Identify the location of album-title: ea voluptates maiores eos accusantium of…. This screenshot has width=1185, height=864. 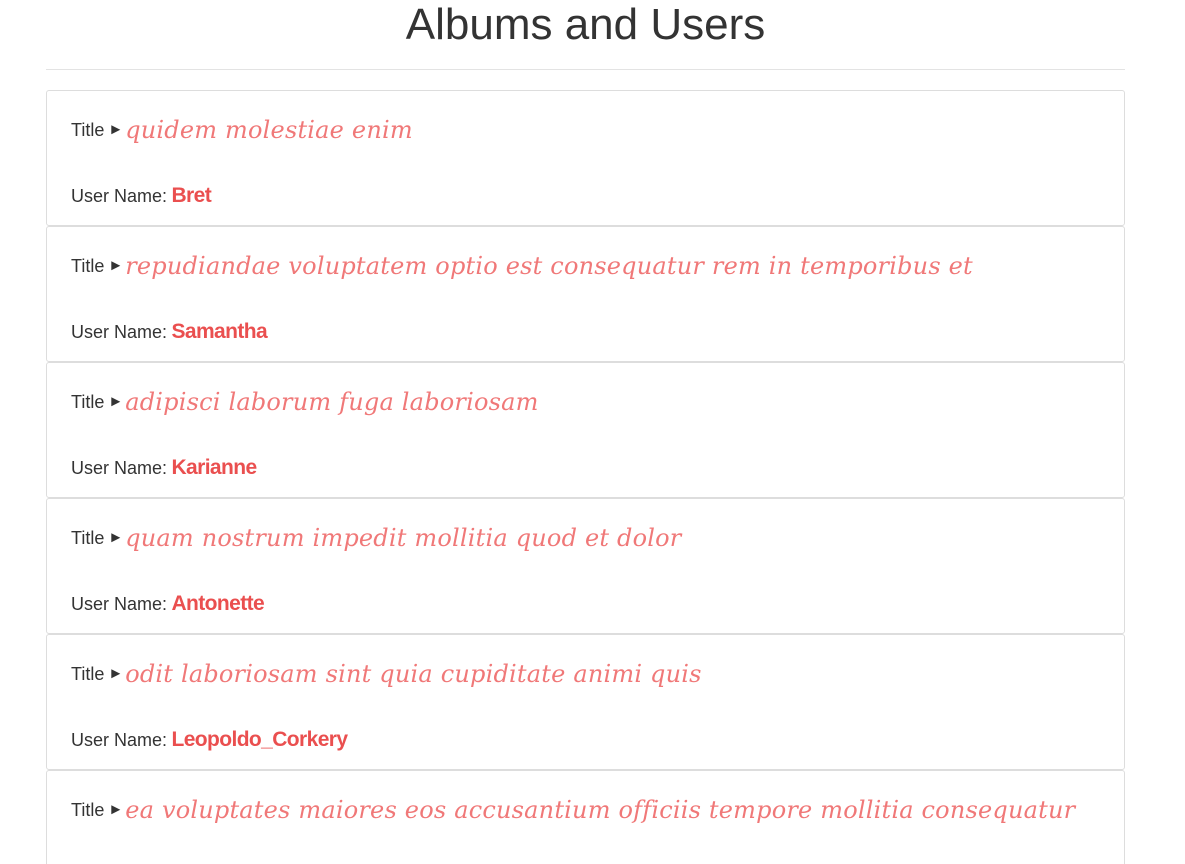
(600, 810).